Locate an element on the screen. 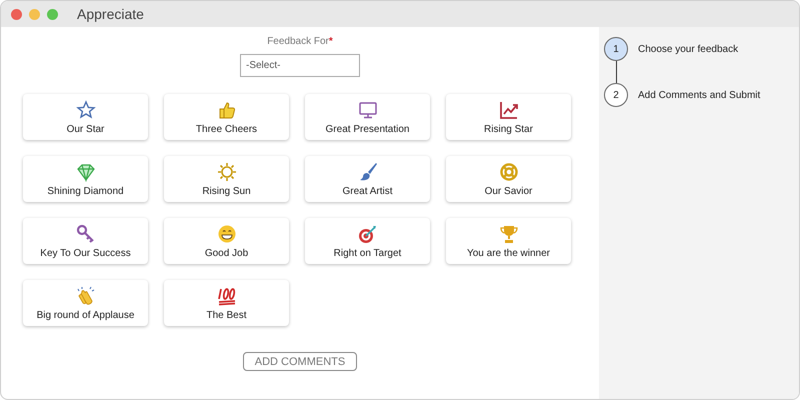 This screenshot has width=800, height=400. diamond-icon is located at coordinates (86, 172).